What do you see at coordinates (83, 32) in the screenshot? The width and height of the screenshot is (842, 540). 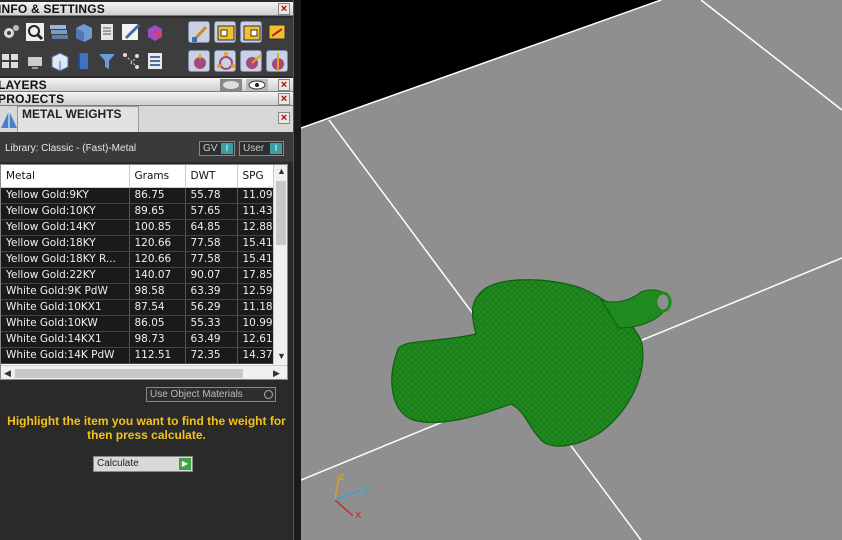 I see `cube-icon` at bounding box center [83, 32].